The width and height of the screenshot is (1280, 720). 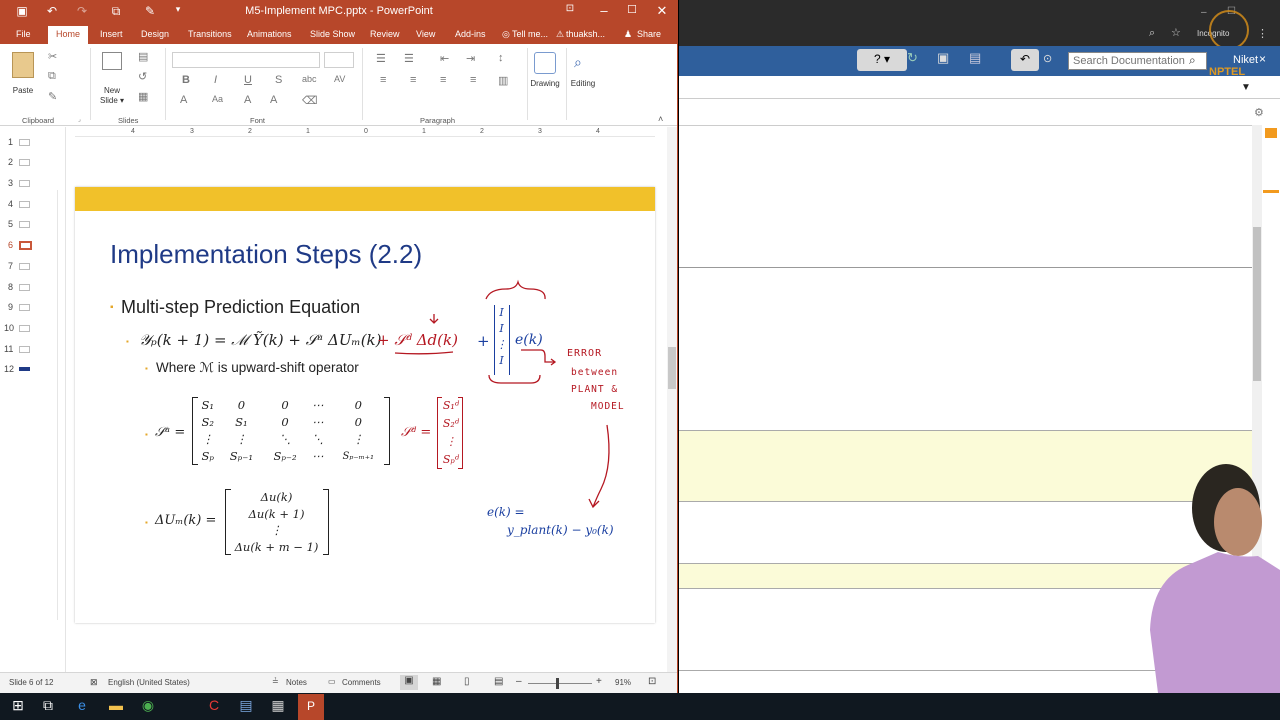 I want to click on thumbnail-number: 11, so click(x=8, y=349).